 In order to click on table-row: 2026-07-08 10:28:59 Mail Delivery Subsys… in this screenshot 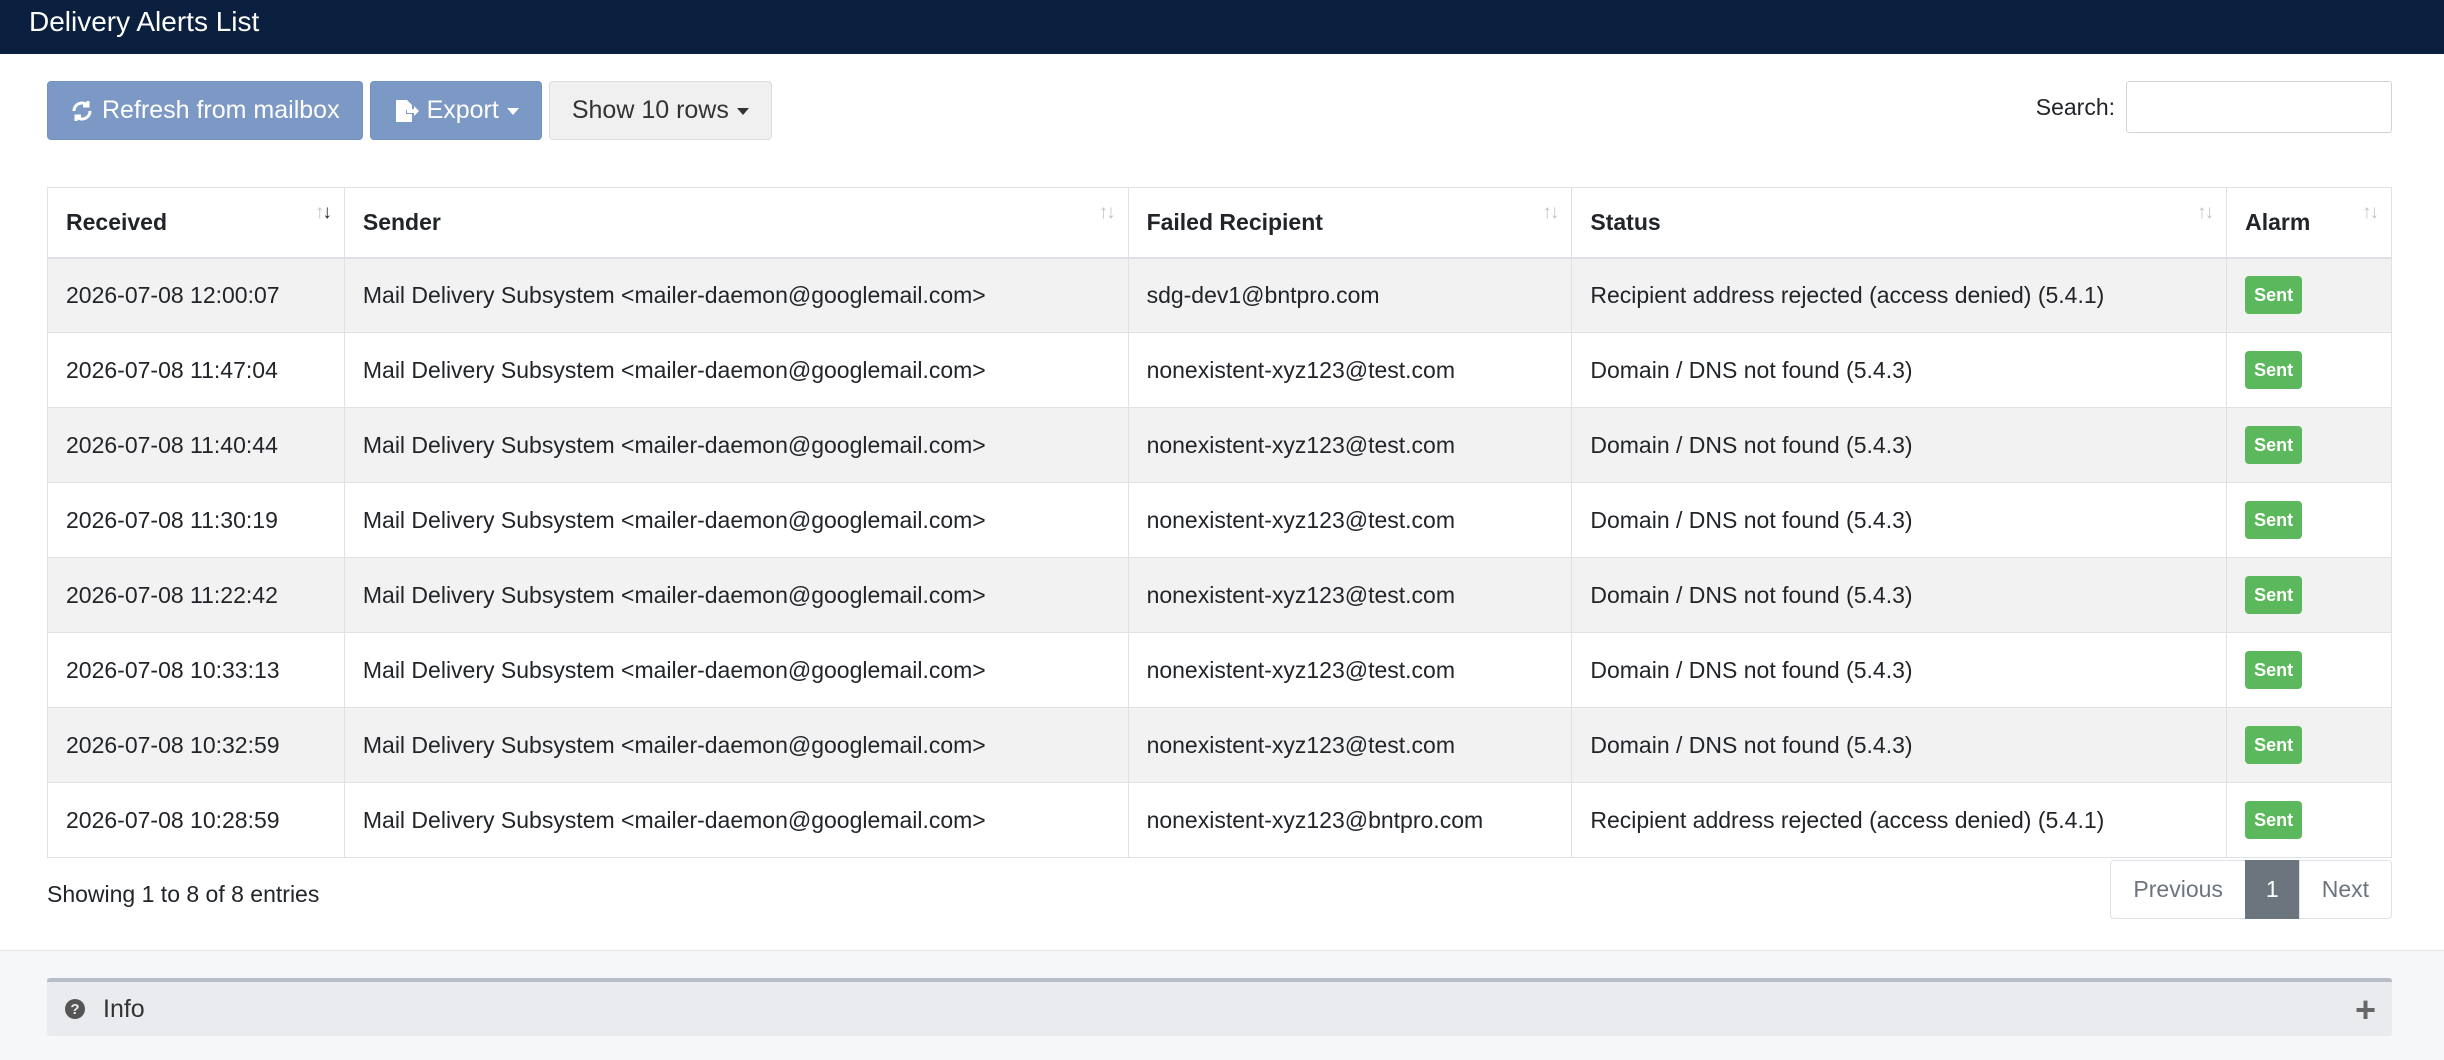, I will do `click(1219, 820)`.